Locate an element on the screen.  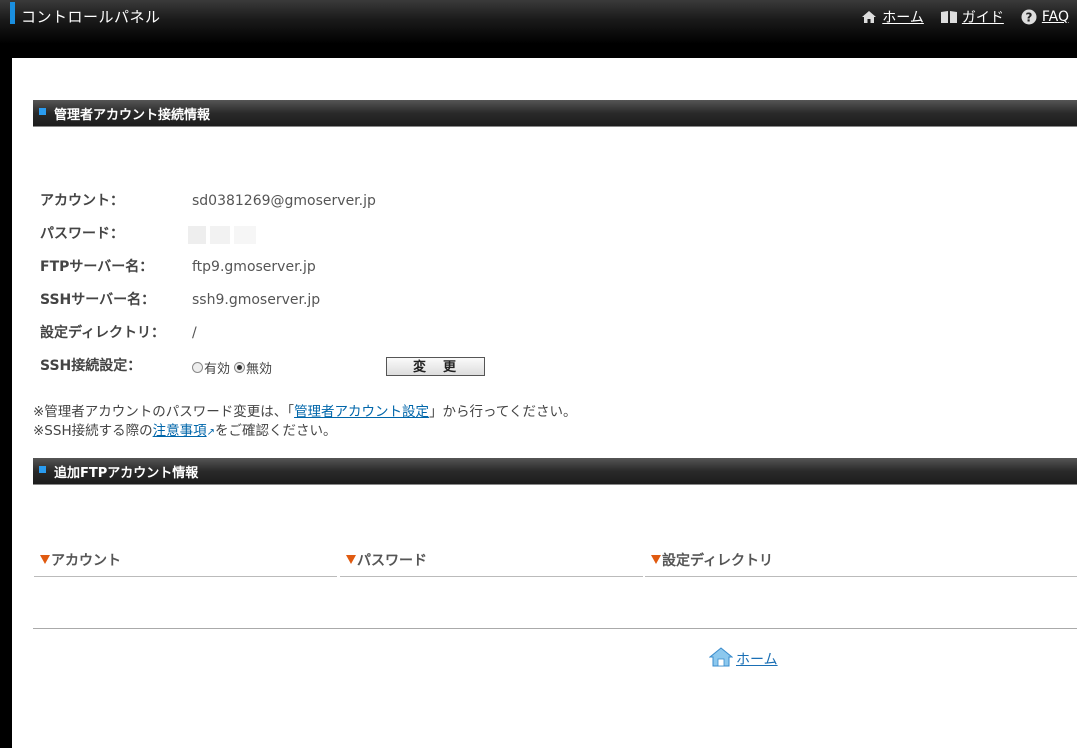
nav-faq-label: FAQ is located at coordinates (1055, 17).